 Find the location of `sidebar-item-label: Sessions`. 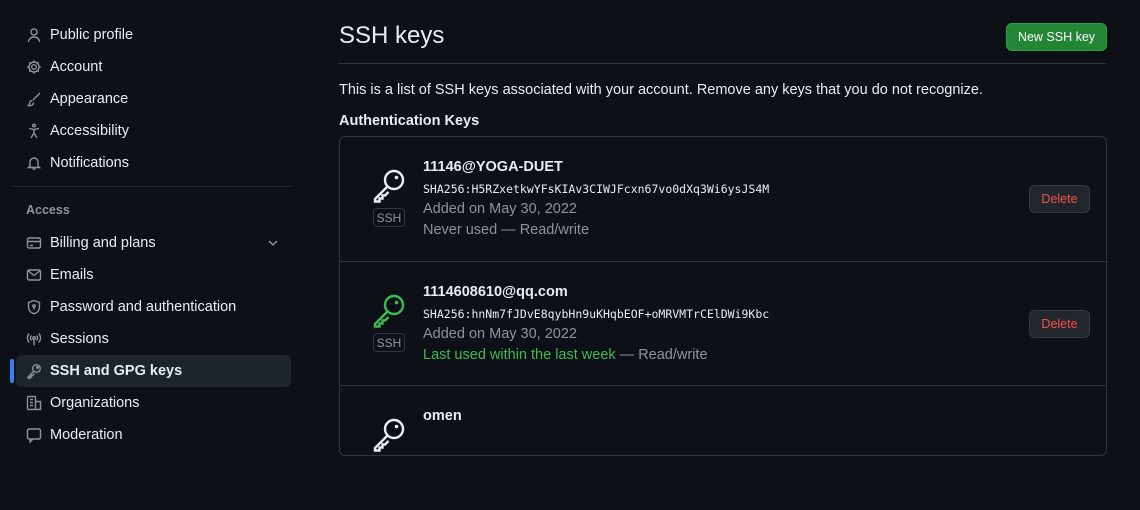

sidebar-item-label: Sessions is located at coordinates (79, 339).